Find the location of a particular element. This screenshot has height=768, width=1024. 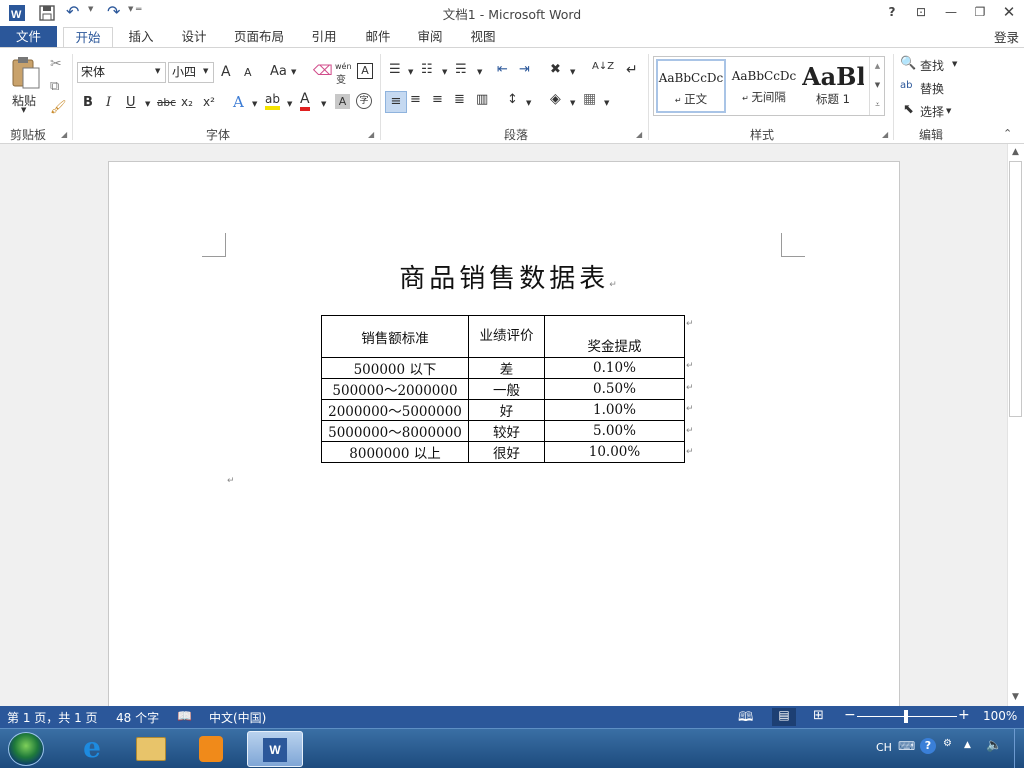

text-effects-dropdown-icon: ▼ is located at coordinates (254, 104).